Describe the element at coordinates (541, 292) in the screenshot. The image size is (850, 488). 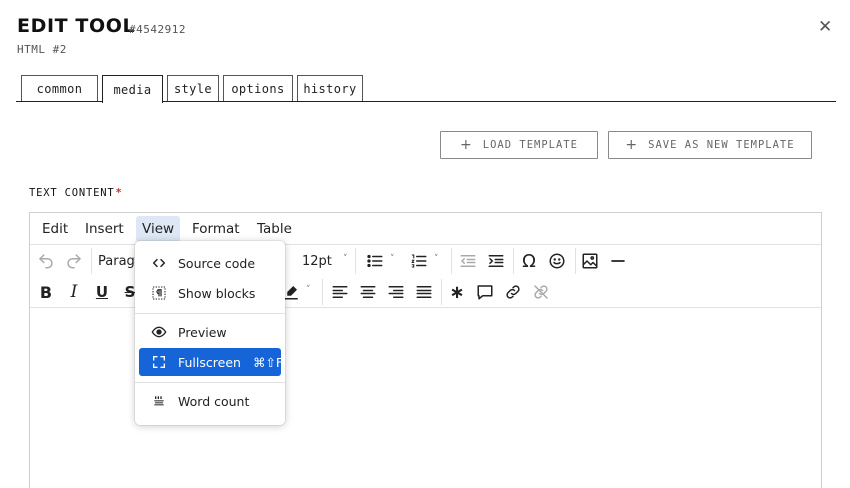
I see `unlink-icon` at that location.